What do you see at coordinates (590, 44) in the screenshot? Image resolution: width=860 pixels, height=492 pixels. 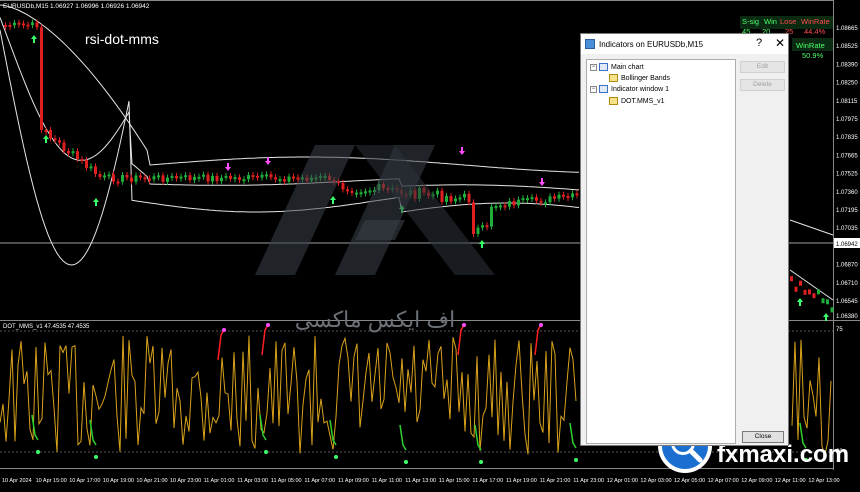 I see `mt-app-icon` at bounding box center [590, 44].